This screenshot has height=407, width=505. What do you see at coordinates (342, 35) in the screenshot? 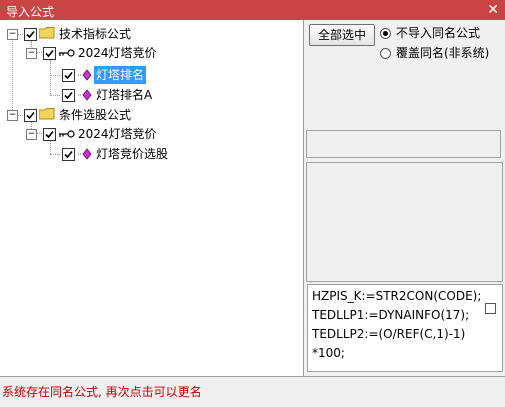
I see `select-all-button: 全部选中` at bounding box center [342, 35].